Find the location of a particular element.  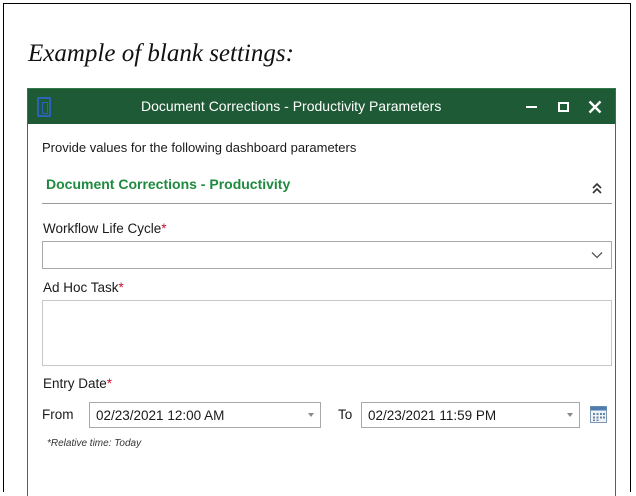

workflow-life-cycle-dropdown is located at coordinates (327, 255).